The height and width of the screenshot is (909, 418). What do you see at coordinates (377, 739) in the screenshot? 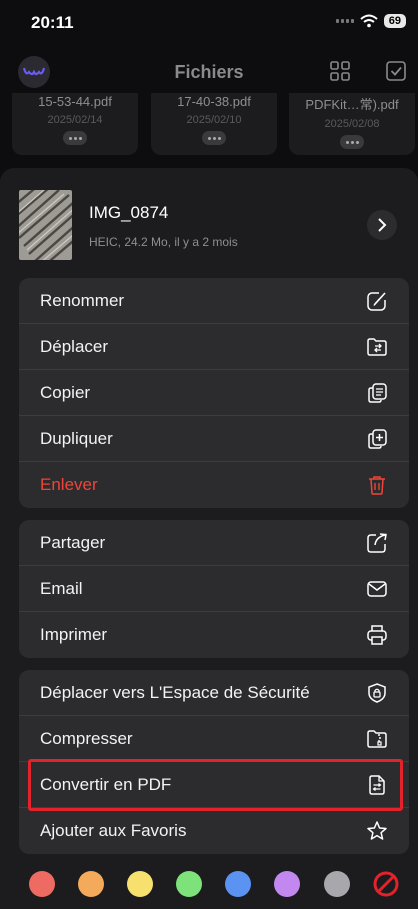
I see `archive-folder-icon` at bounding box center [377, 739].